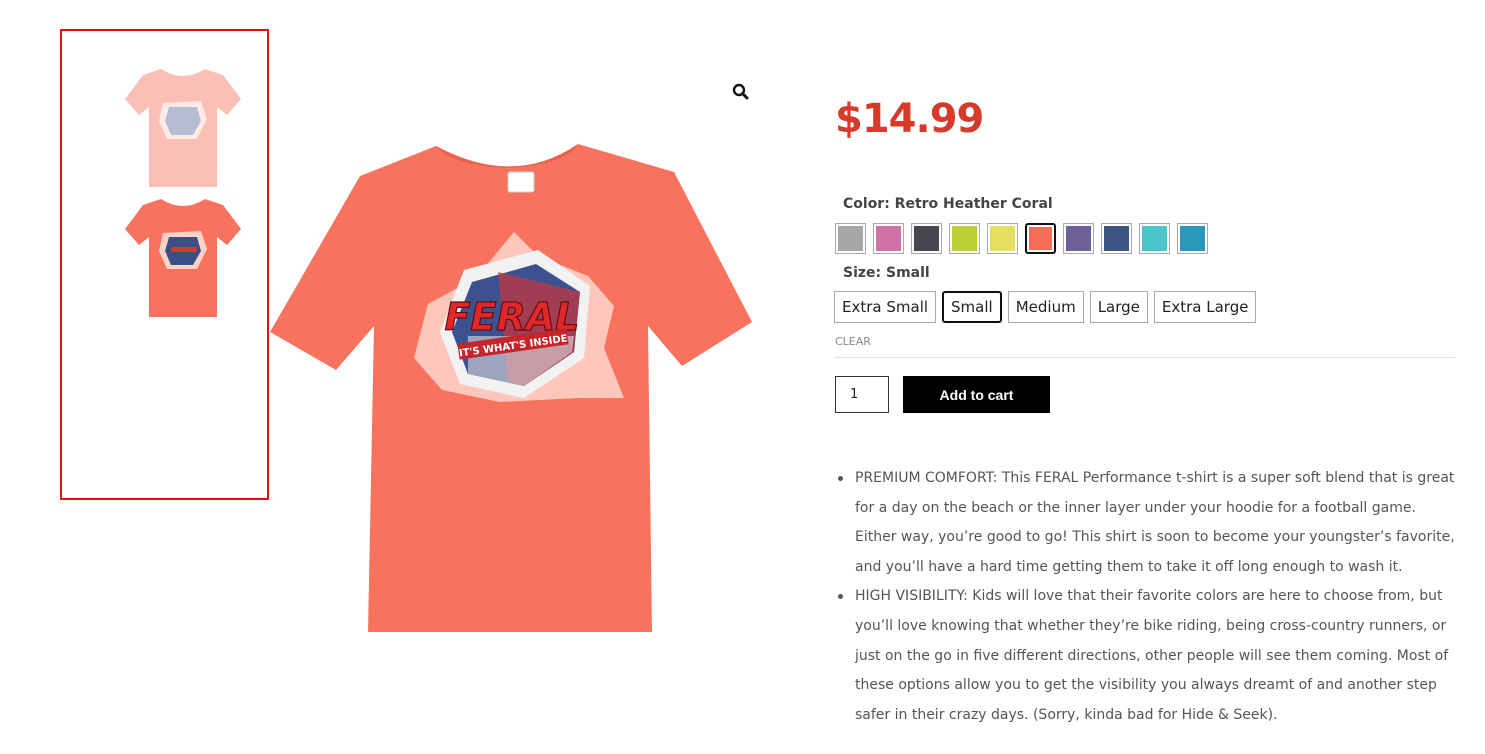 This screenshot has width=1485, height=754. Describe the element at coordinates (1144, 357) in the screenshot. I see `divider` at that location.